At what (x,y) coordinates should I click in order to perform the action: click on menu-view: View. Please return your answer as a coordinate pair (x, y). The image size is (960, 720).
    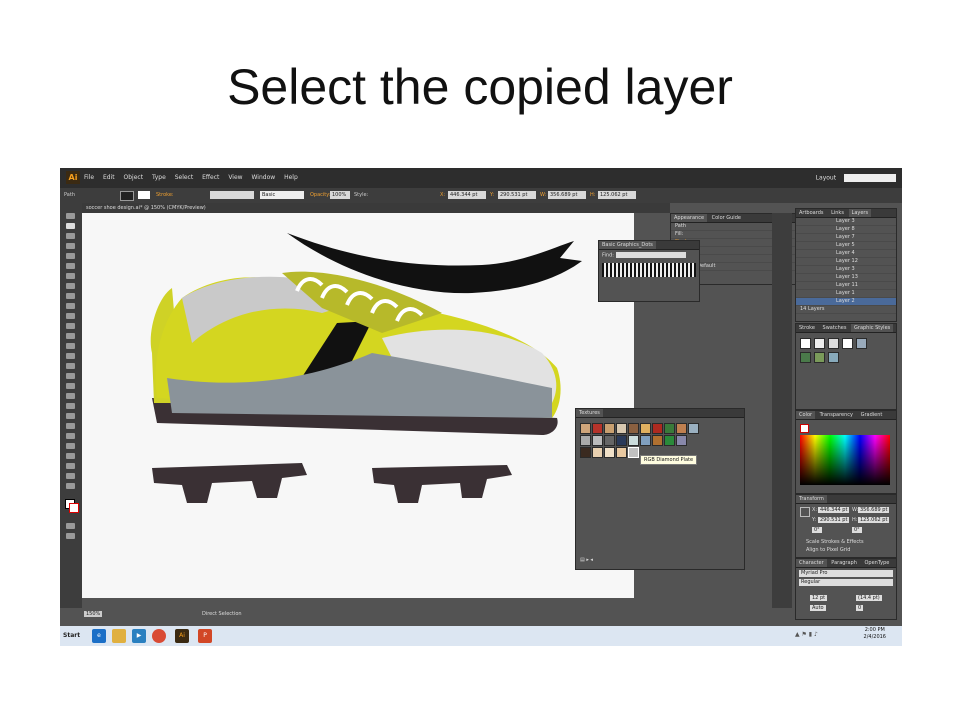
    Looking at the image, I should click on (235, 177).